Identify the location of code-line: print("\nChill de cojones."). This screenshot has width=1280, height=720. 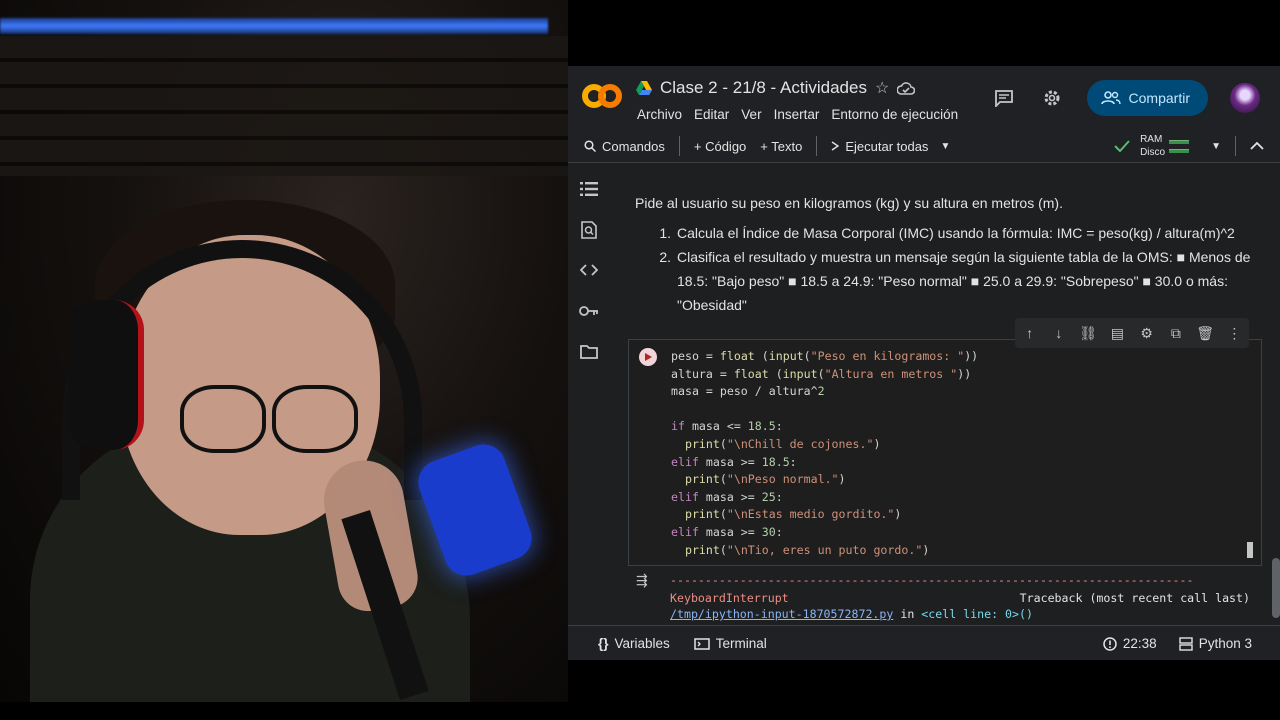
(782, 443).